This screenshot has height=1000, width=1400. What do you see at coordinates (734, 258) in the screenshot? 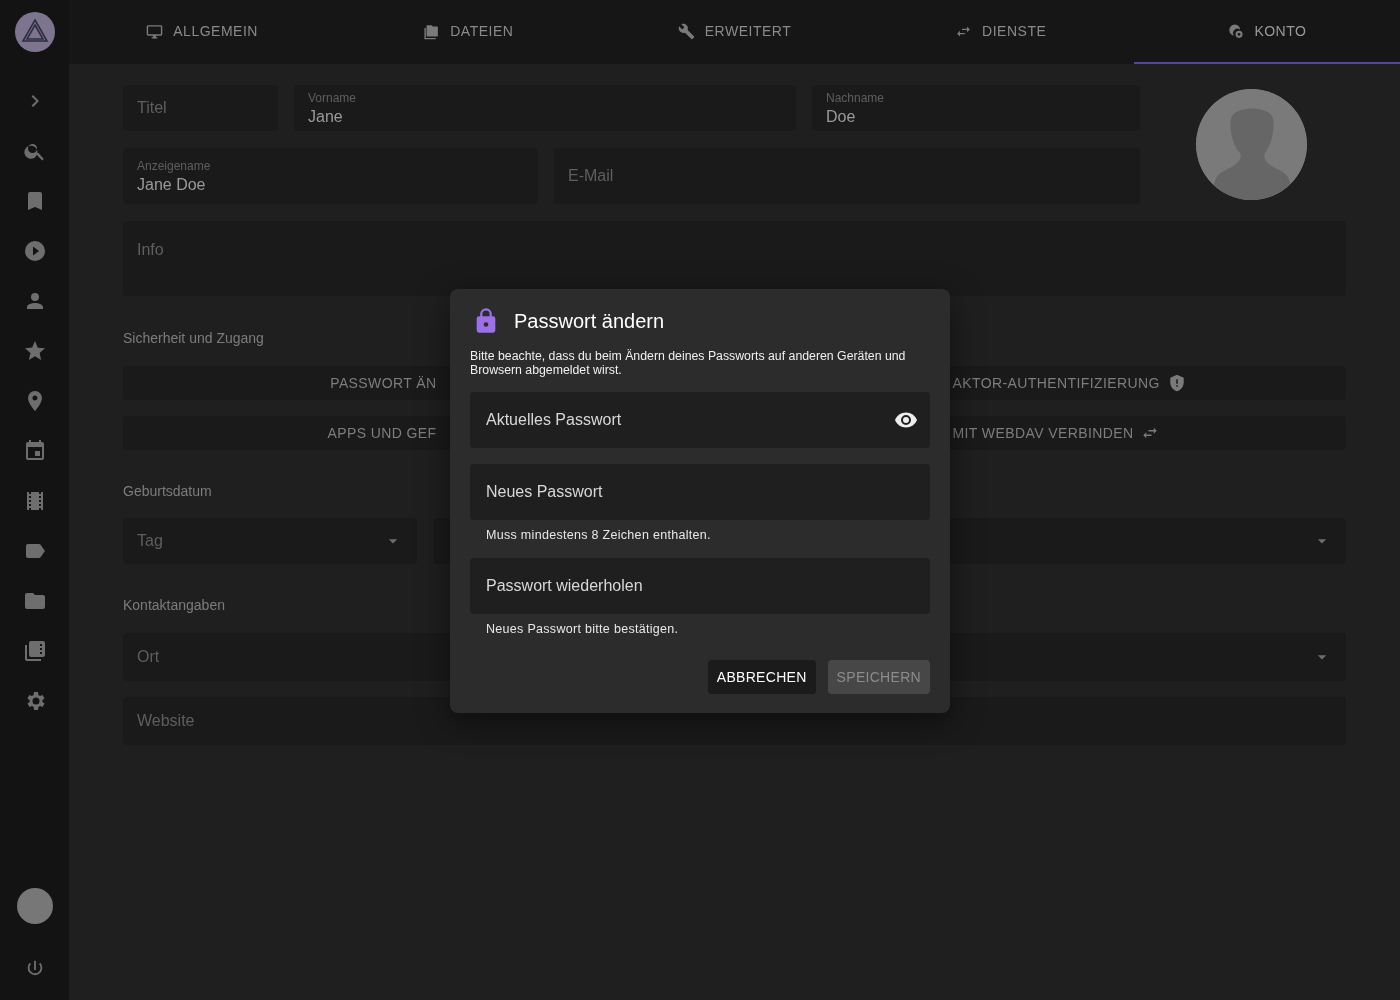
I see `input-field: Info` at bounding box center [734, 258].